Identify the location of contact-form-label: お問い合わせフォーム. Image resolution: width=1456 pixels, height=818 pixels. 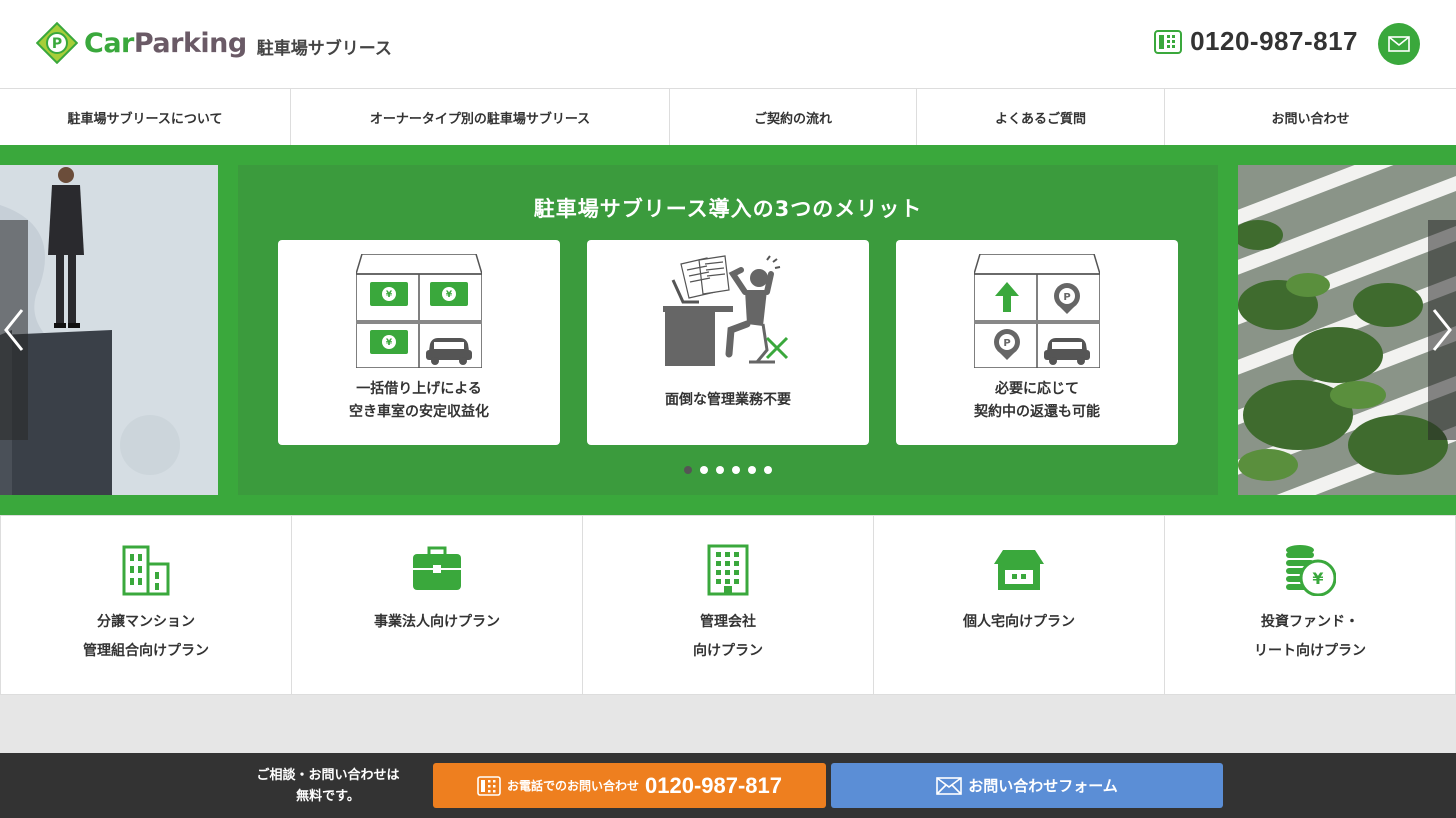
(1043, 786).